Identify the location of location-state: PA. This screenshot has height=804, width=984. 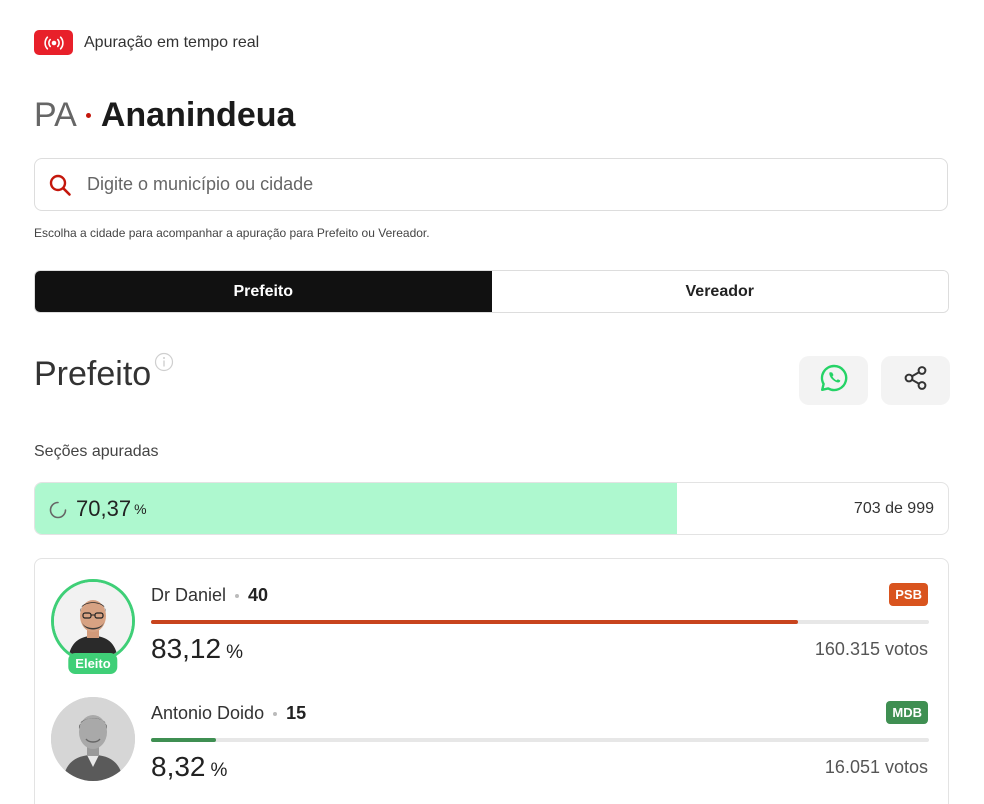
(55, 115).